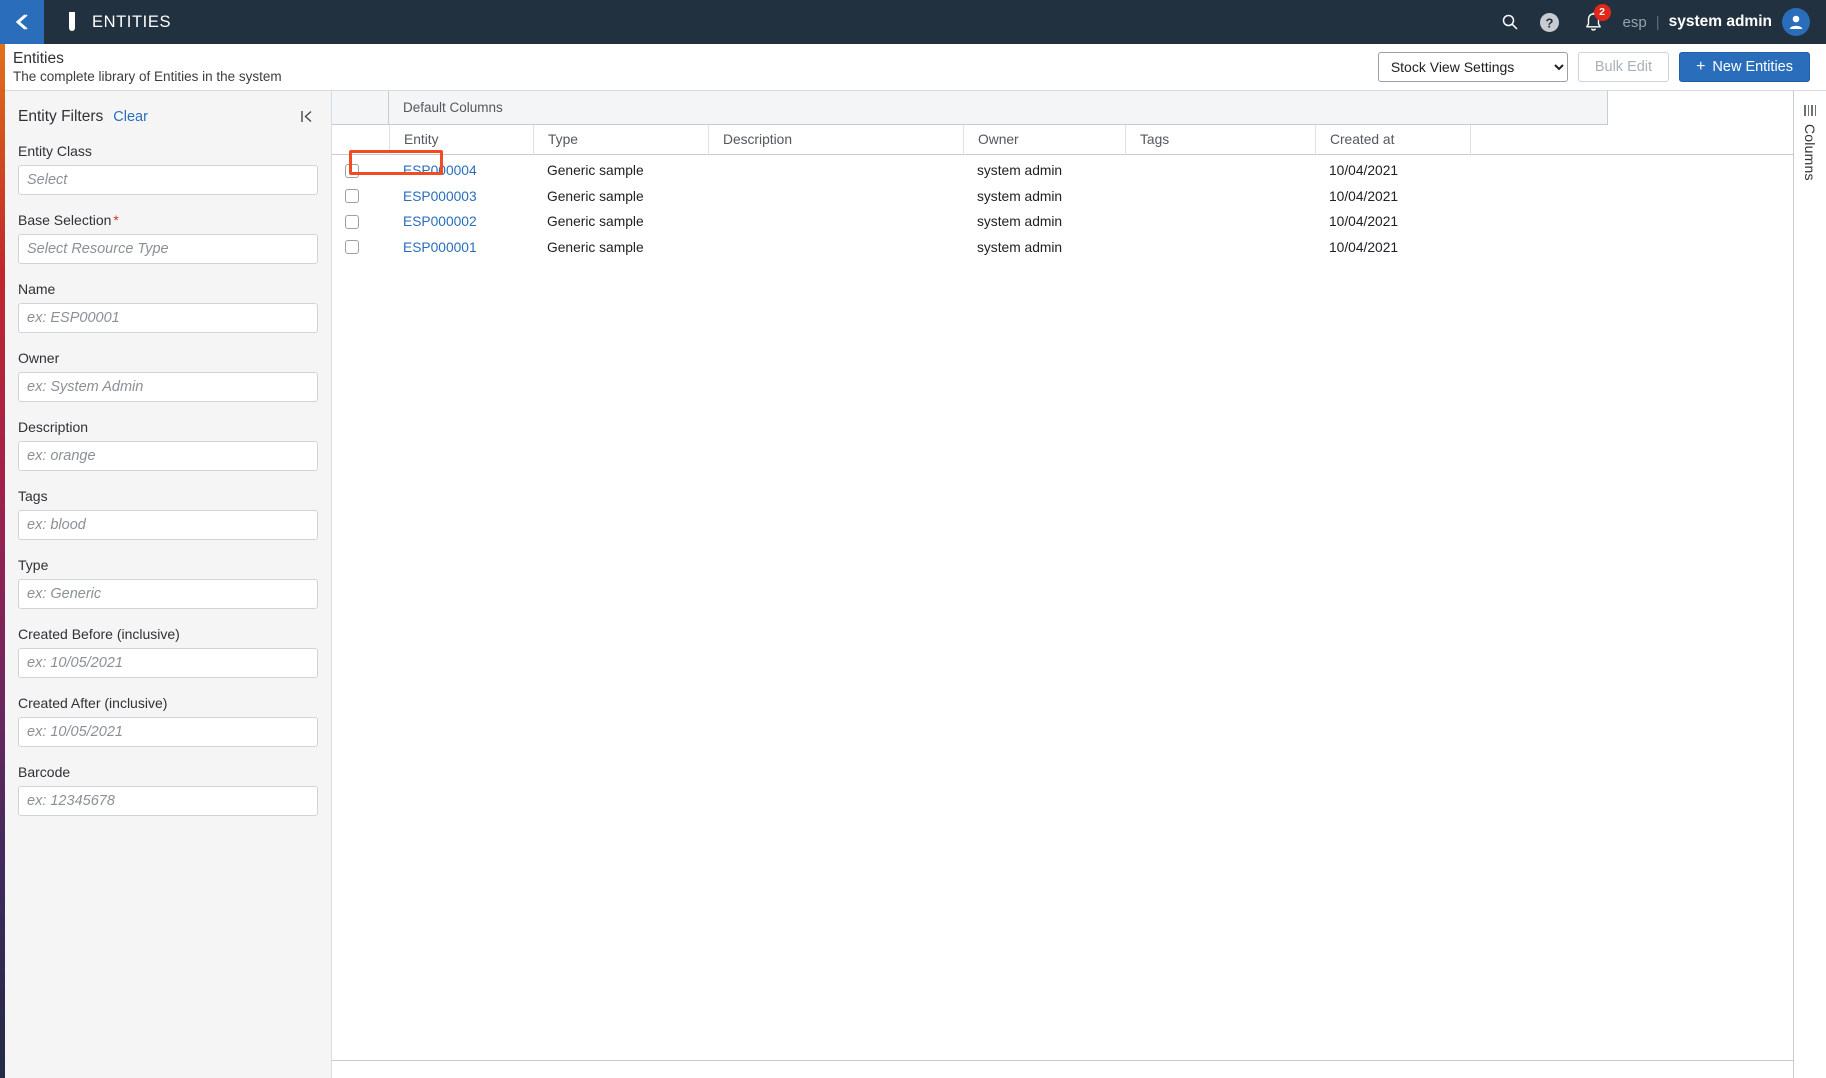  What do you see at coordinates (461, 197) in the screenshot?
I see `cell-entity: ESP000003` at bounding box center [461, 197].